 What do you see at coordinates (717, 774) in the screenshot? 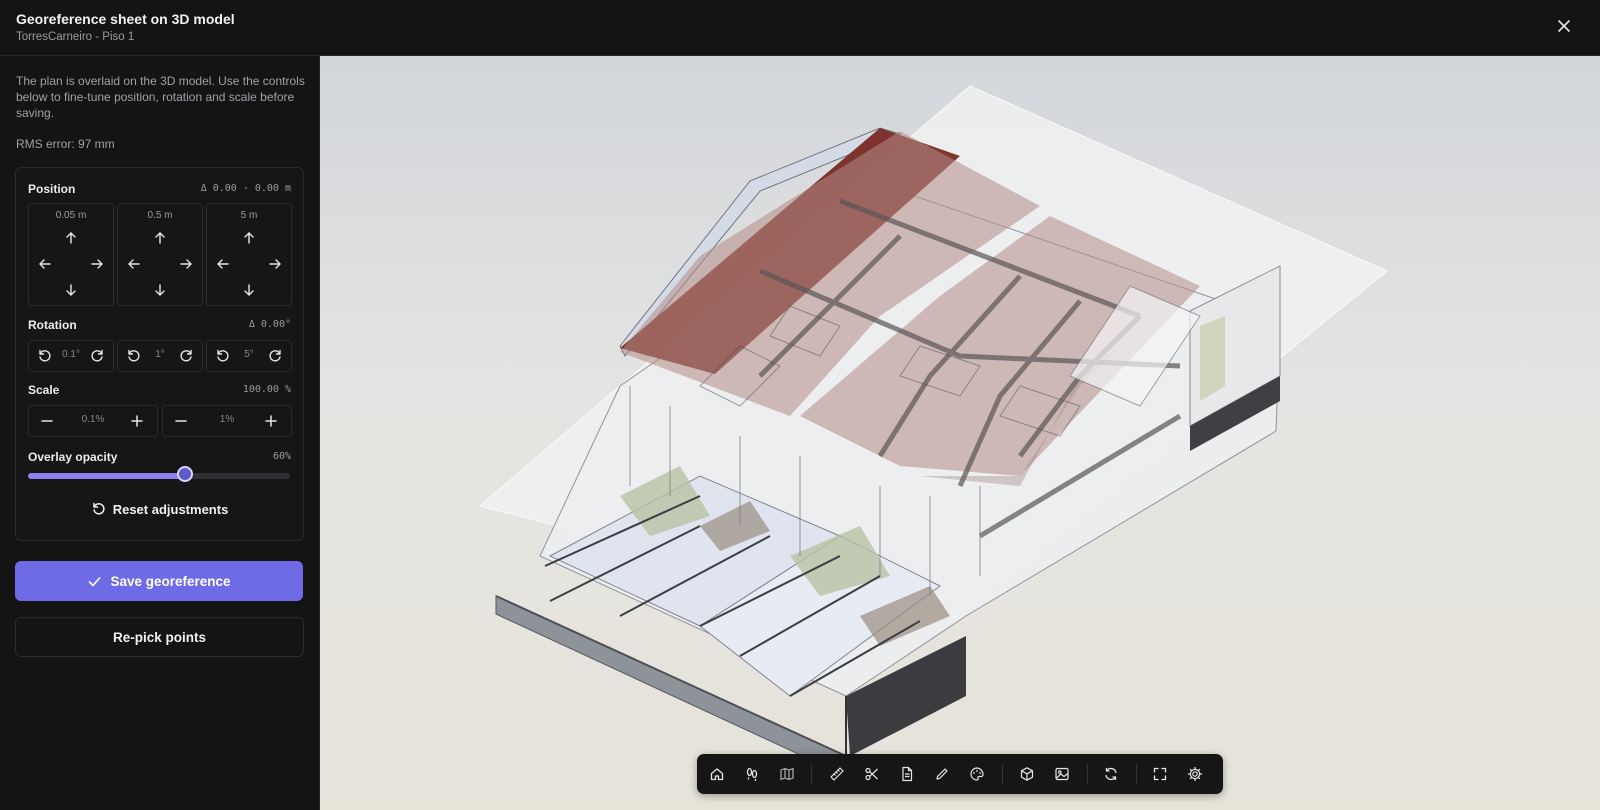
I see `home-icon` at bounding box center [717, 774].